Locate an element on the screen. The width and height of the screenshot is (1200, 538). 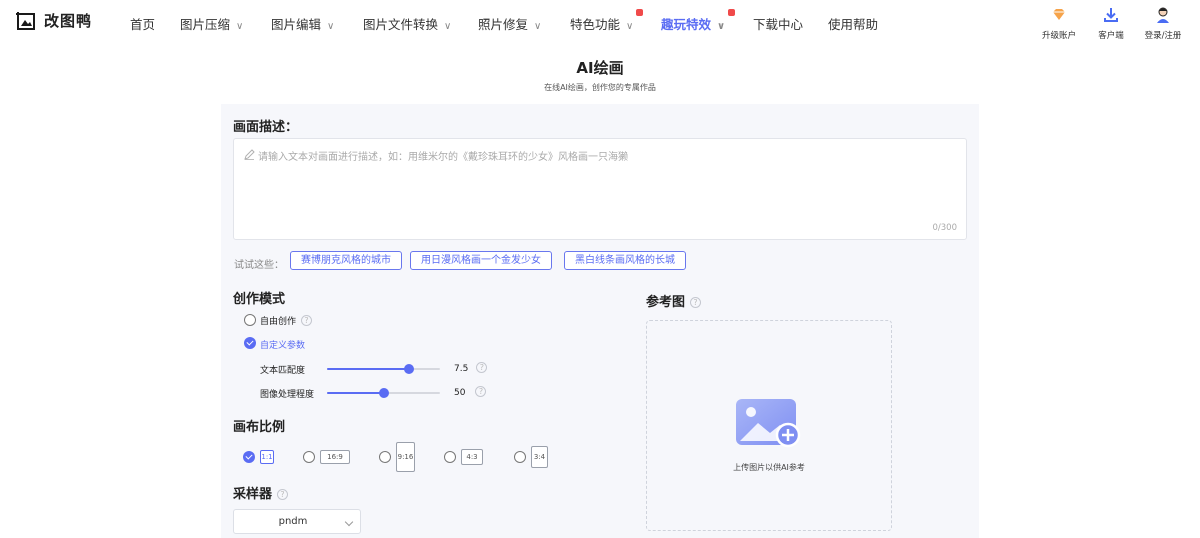
nav-item-label: 使用帮助 is located at coordinates (853, 24).